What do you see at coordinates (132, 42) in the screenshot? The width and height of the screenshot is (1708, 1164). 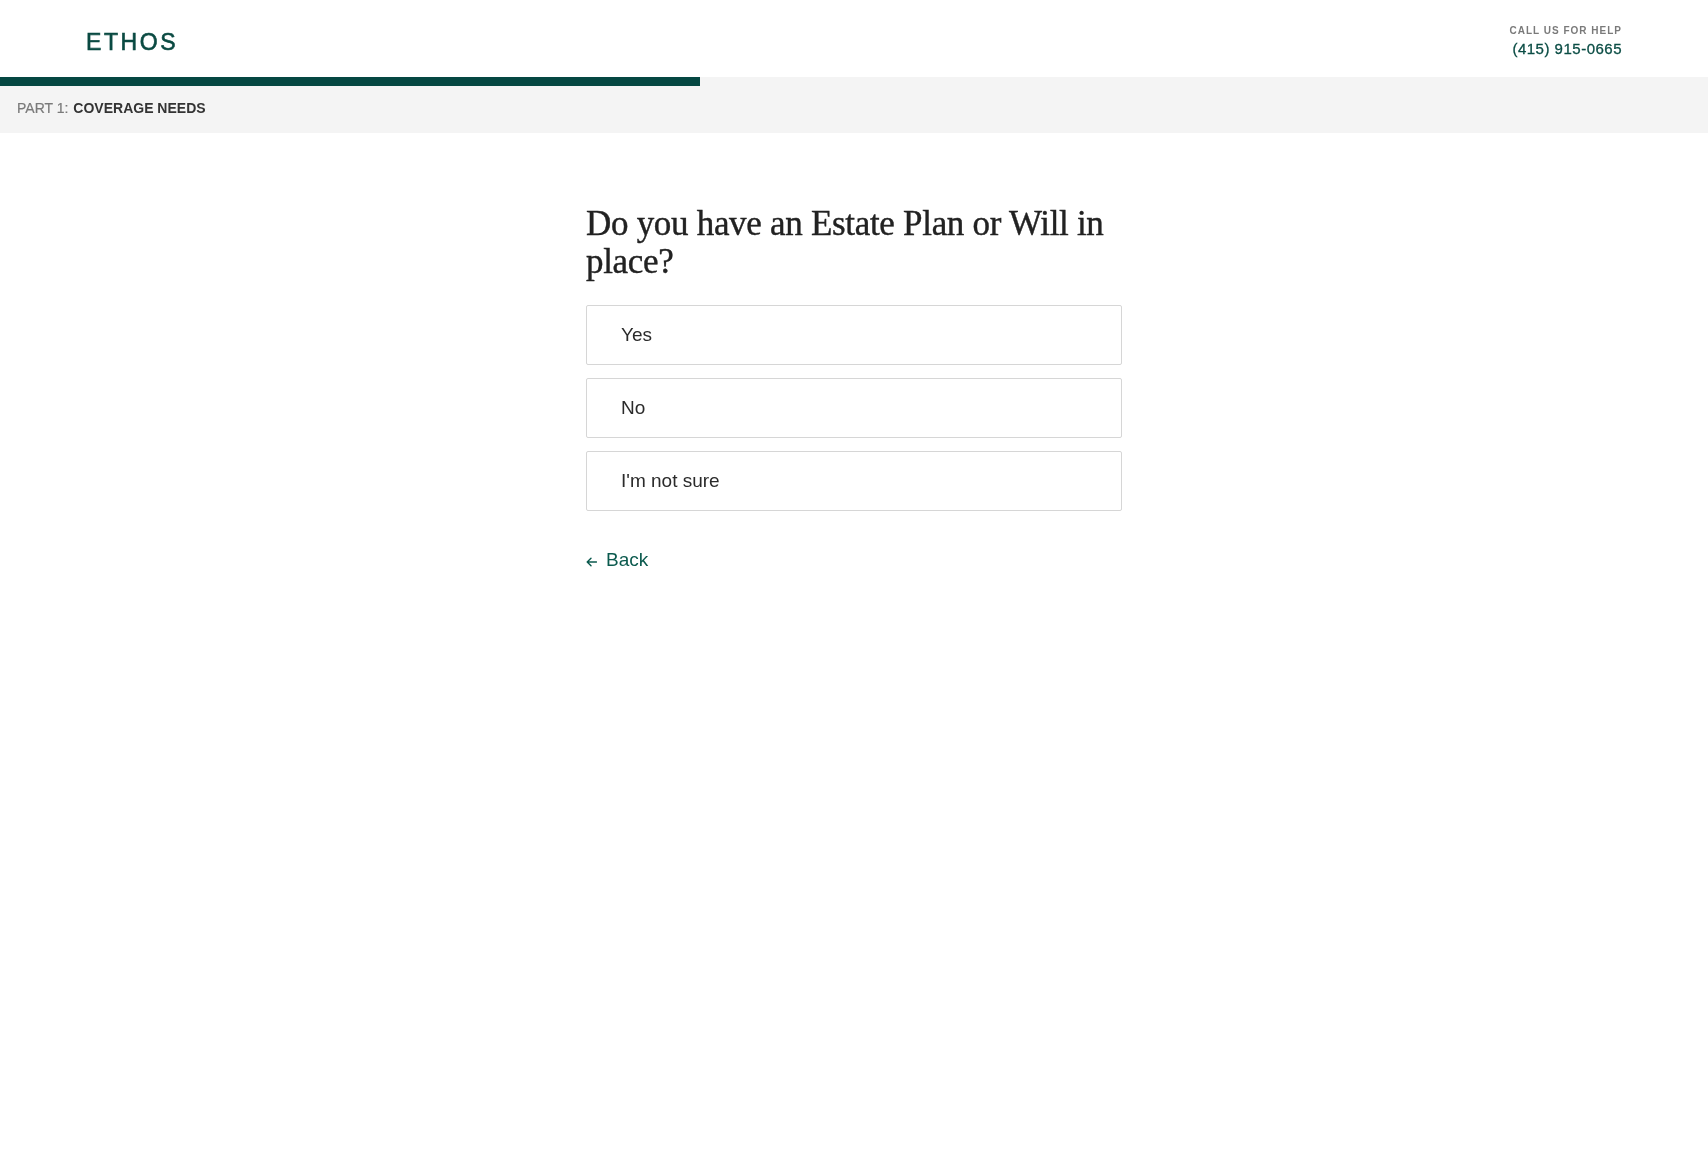 I see `ethos-logo: ETHOS` at bounding box center [132, 42].